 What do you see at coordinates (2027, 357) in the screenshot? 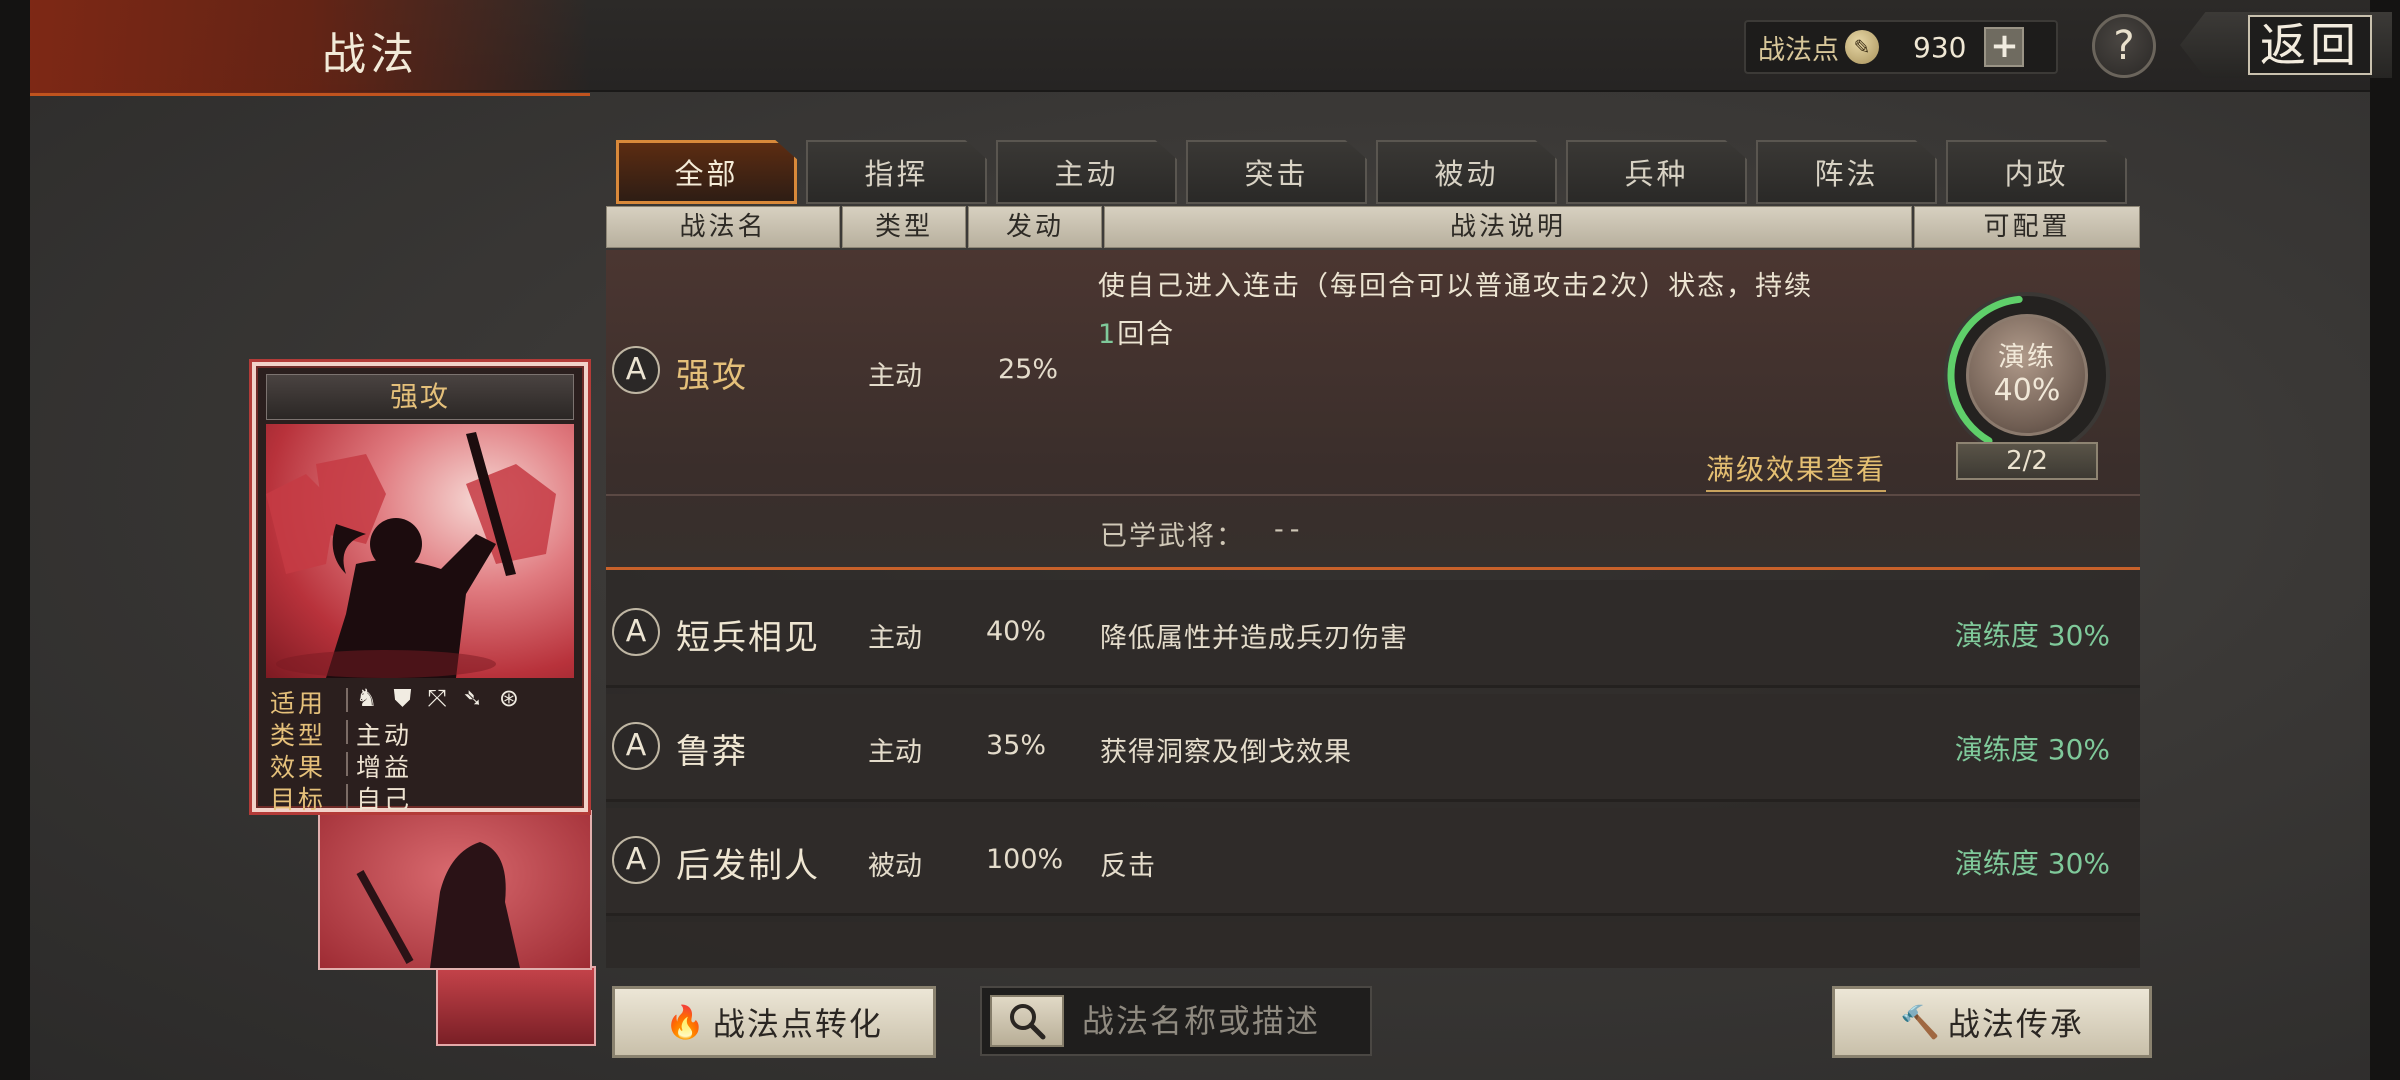
I see `practice-label: 演练` at bounding box center [2027, 357].